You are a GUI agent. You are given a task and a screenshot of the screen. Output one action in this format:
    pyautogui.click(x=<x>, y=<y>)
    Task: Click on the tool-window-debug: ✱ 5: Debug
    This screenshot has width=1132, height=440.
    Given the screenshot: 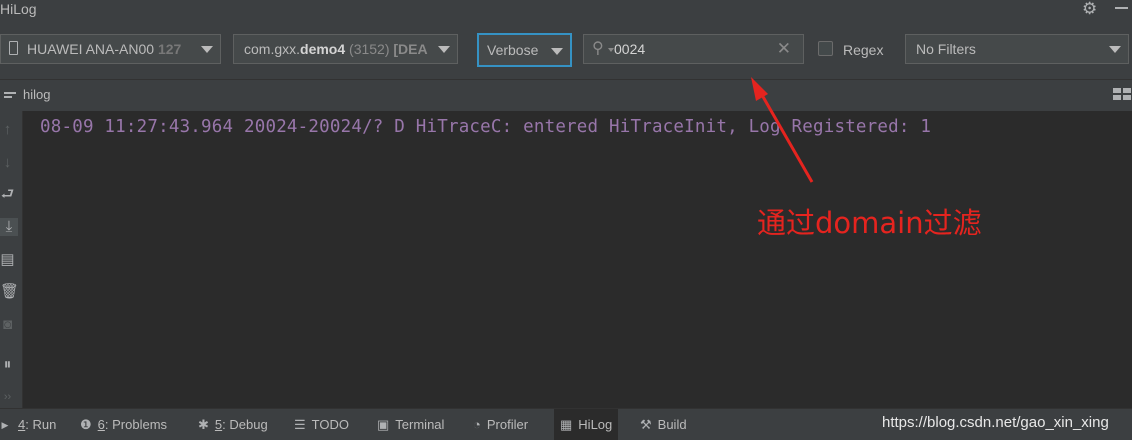 What is the action you would take?
    pyautogui.click(x=233, y=424)
    